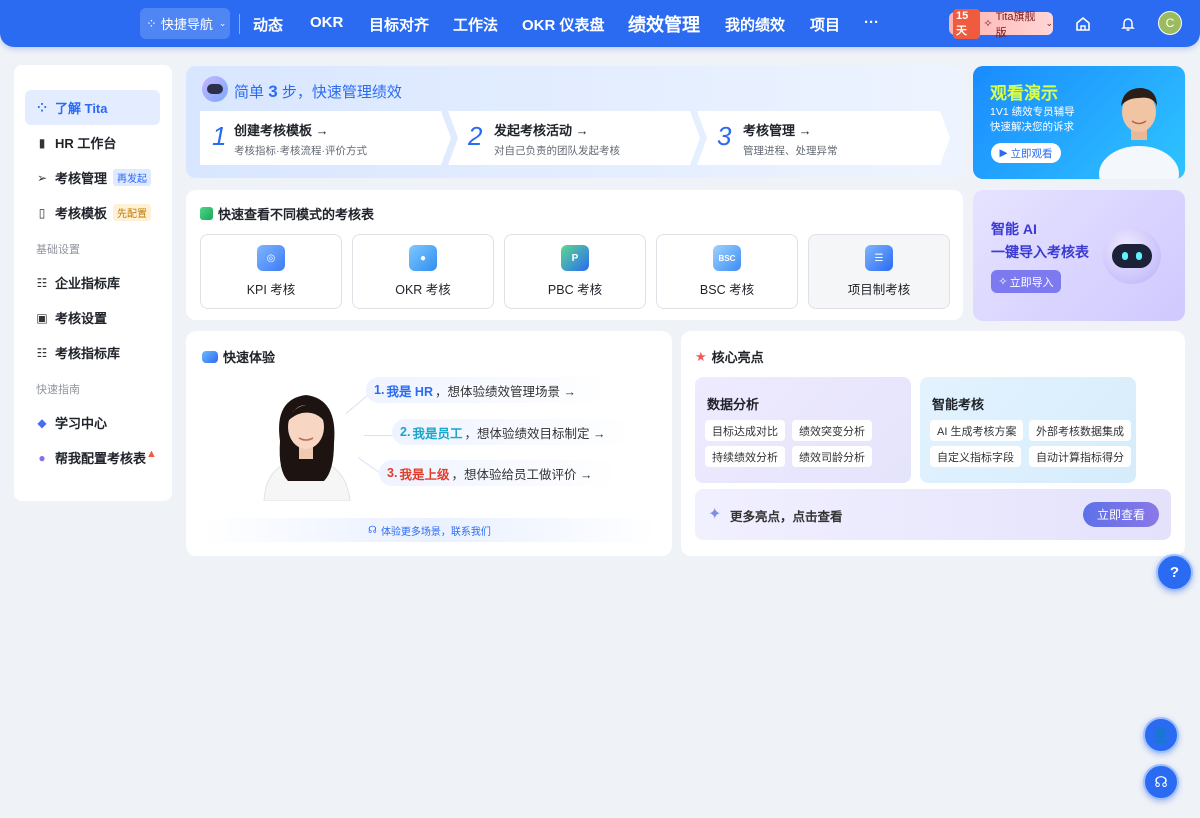 This screenshot has height=818, width=1200. I want to click on send-icon: ➢, so click(42, 177).